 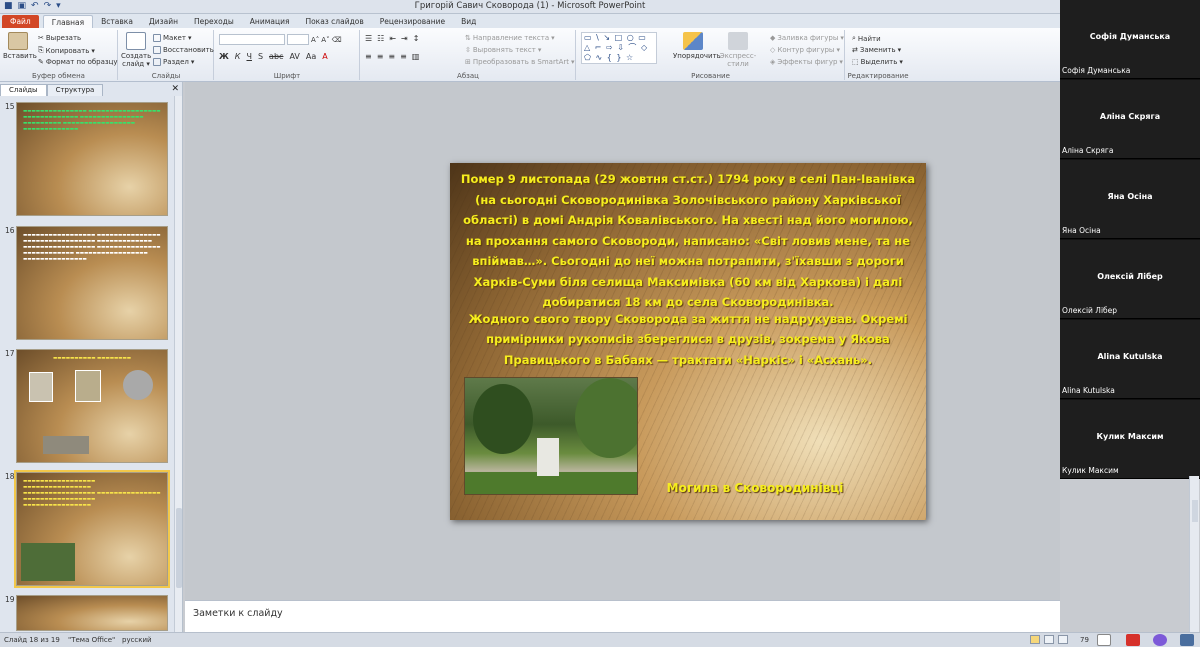 I want to click on find-button: ⌕ Найти, so click(x=866, y=38).